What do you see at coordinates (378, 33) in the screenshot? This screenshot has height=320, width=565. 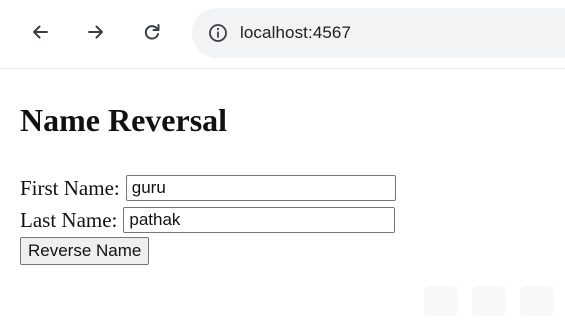 I see `address-bar: localhost:4567` at bounding box center [378, 33].